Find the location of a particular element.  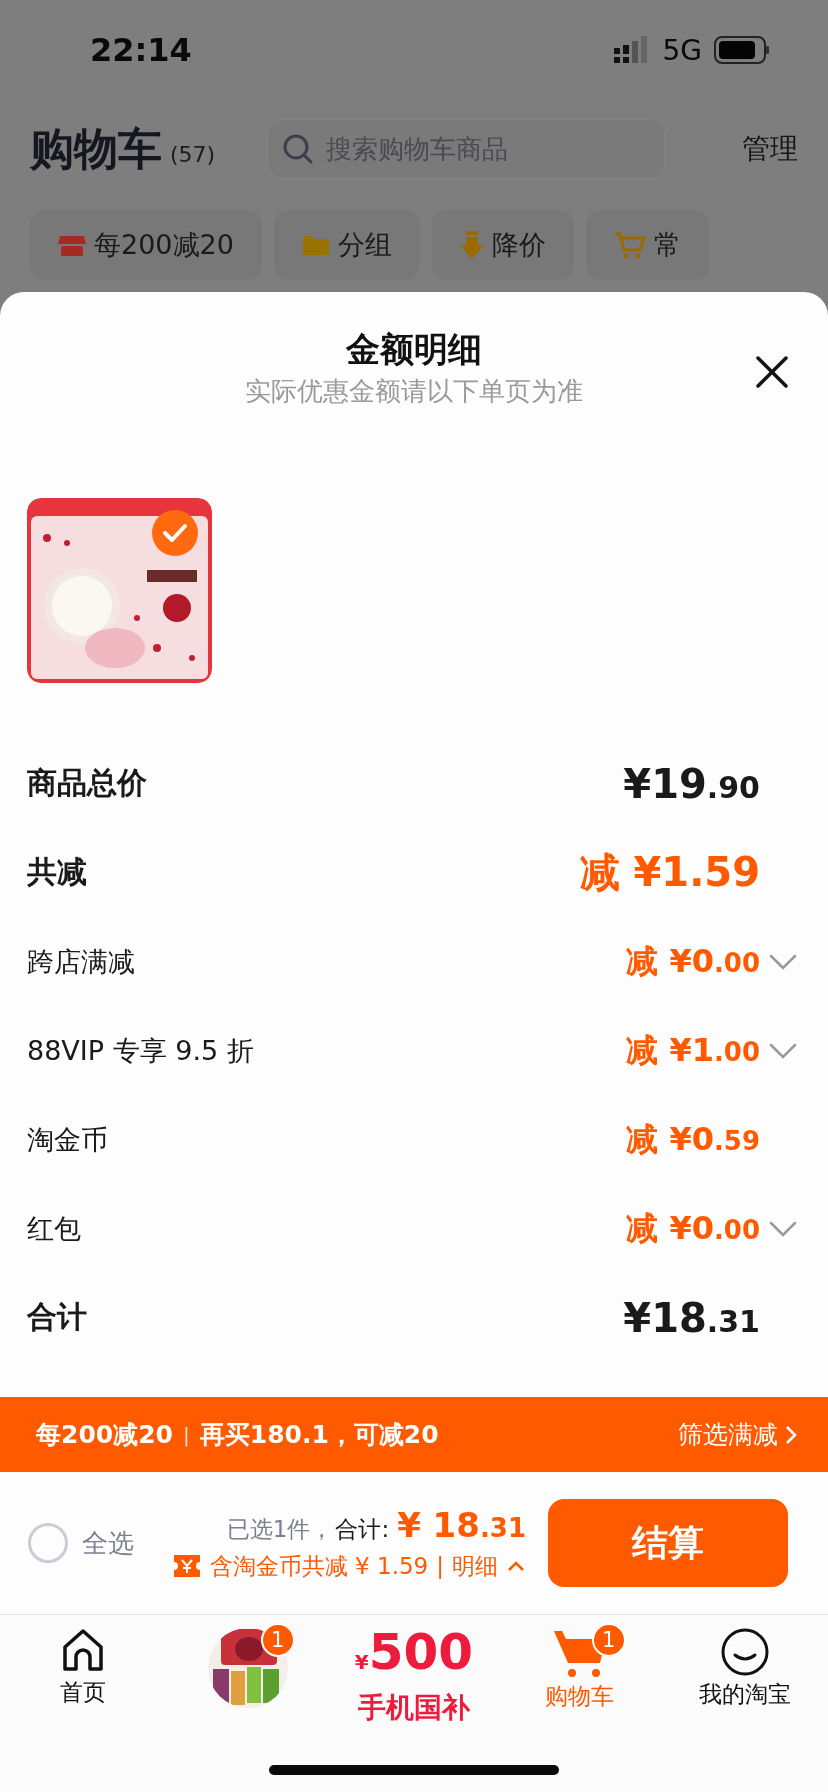

filter-chip: 每200减20 is located at coordinates (146, 245).